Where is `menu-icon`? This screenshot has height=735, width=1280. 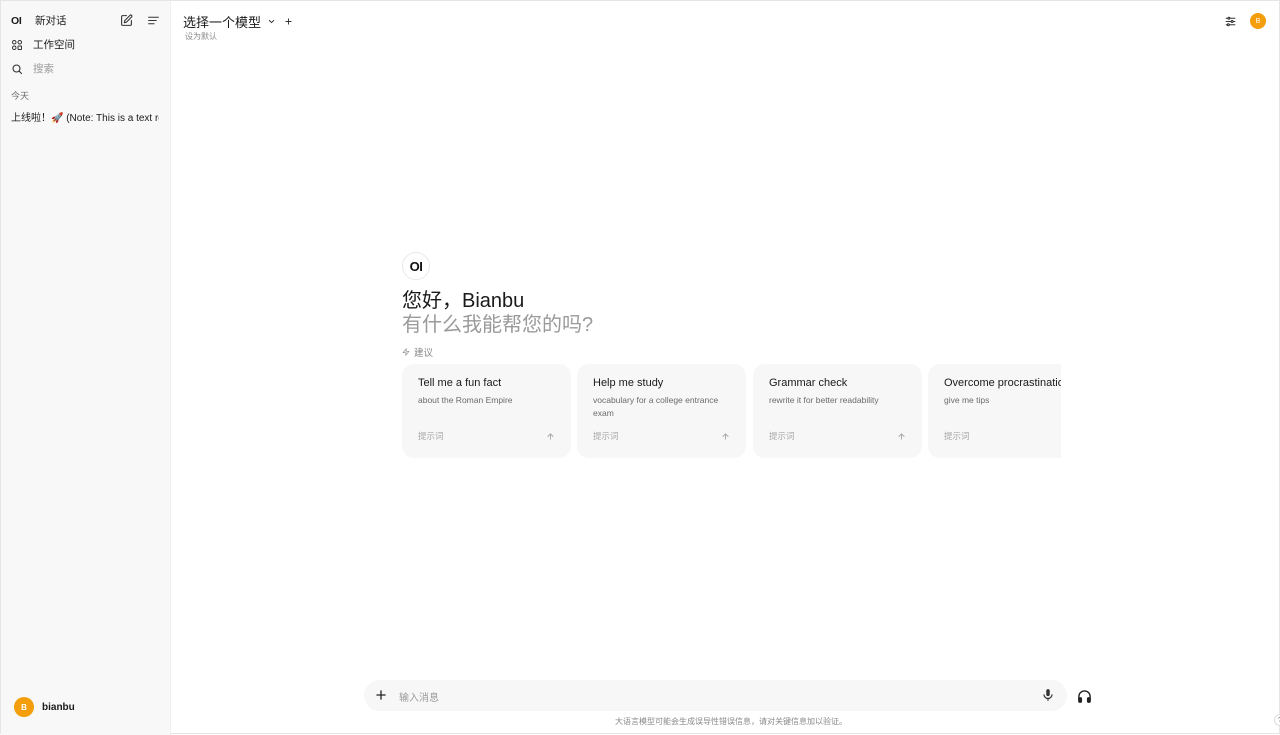
menu-icon is located at coordinates (153, 20).